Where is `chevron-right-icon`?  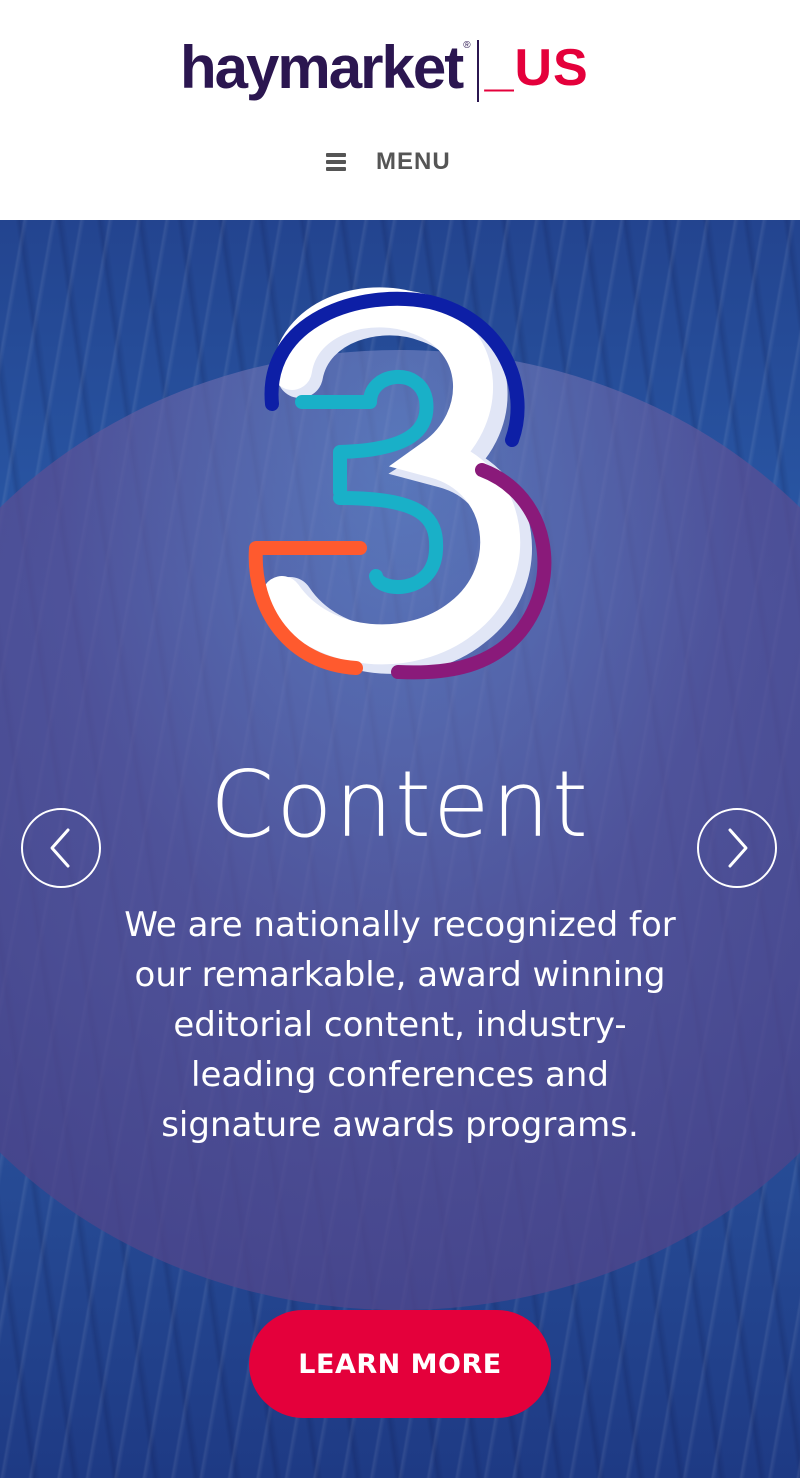 chevron-right-icon is located at coordinates (738, 848).